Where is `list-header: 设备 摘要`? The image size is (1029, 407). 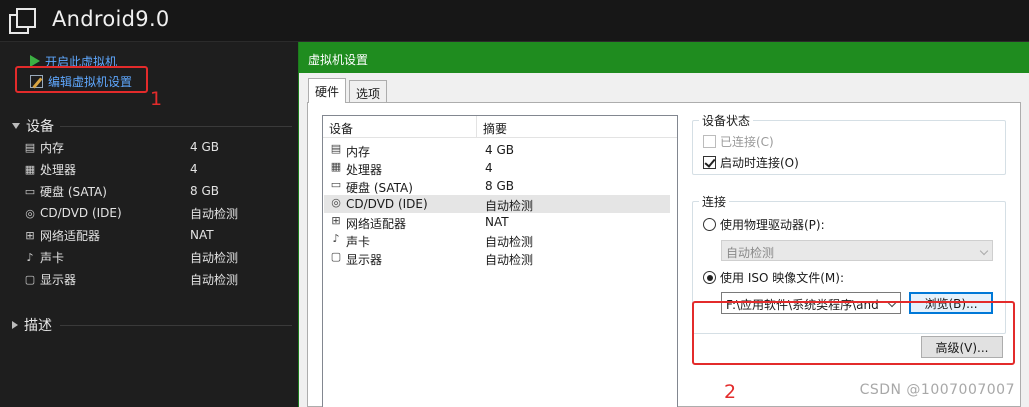 list-header: 设备 摘要 is located at coordinates (500, 127).